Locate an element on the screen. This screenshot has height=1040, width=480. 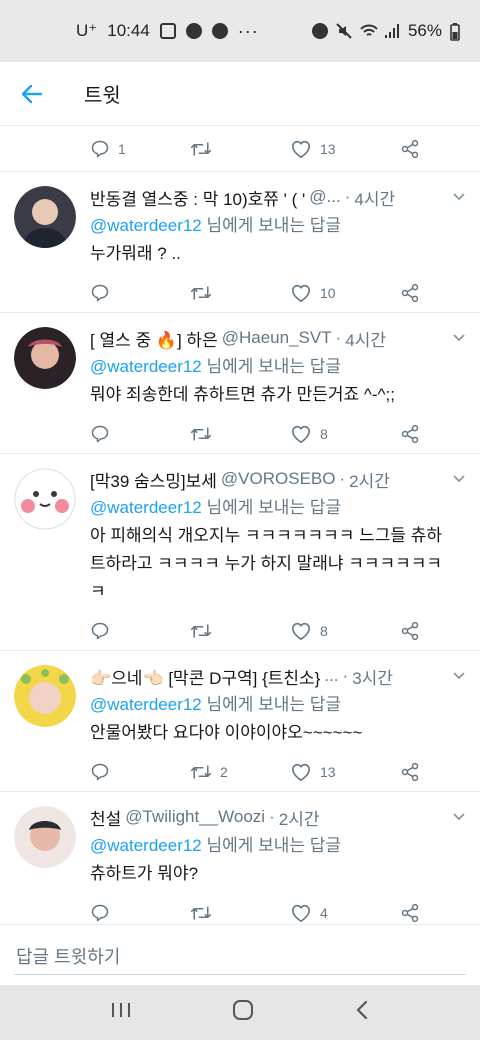
like-button: 4 is located at coordinates (345, 913).